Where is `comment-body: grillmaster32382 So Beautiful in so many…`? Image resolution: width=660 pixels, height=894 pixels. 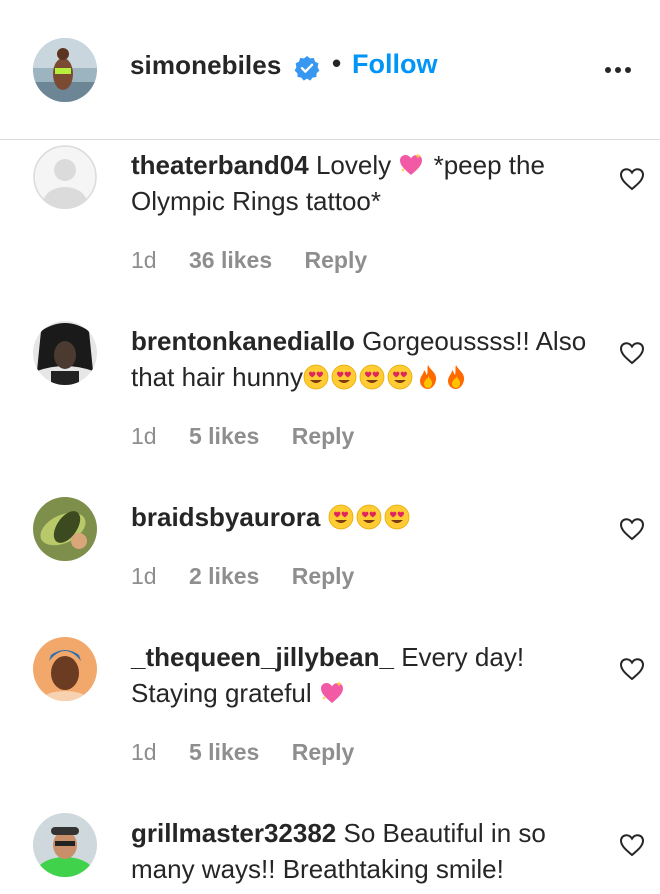
comment-body: grillmaster32382 So Beautiful in so many… is located at coordinates (361, 851).